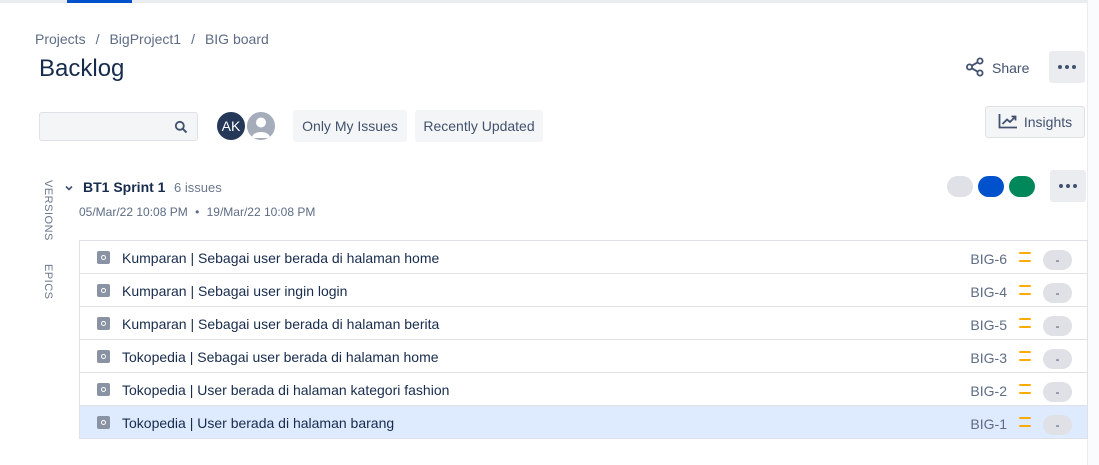  What do you see at coordinates (237, 39) in the screenshot?
I see `breadcrumb-board: BIG board` at bounding box center [237, 39].